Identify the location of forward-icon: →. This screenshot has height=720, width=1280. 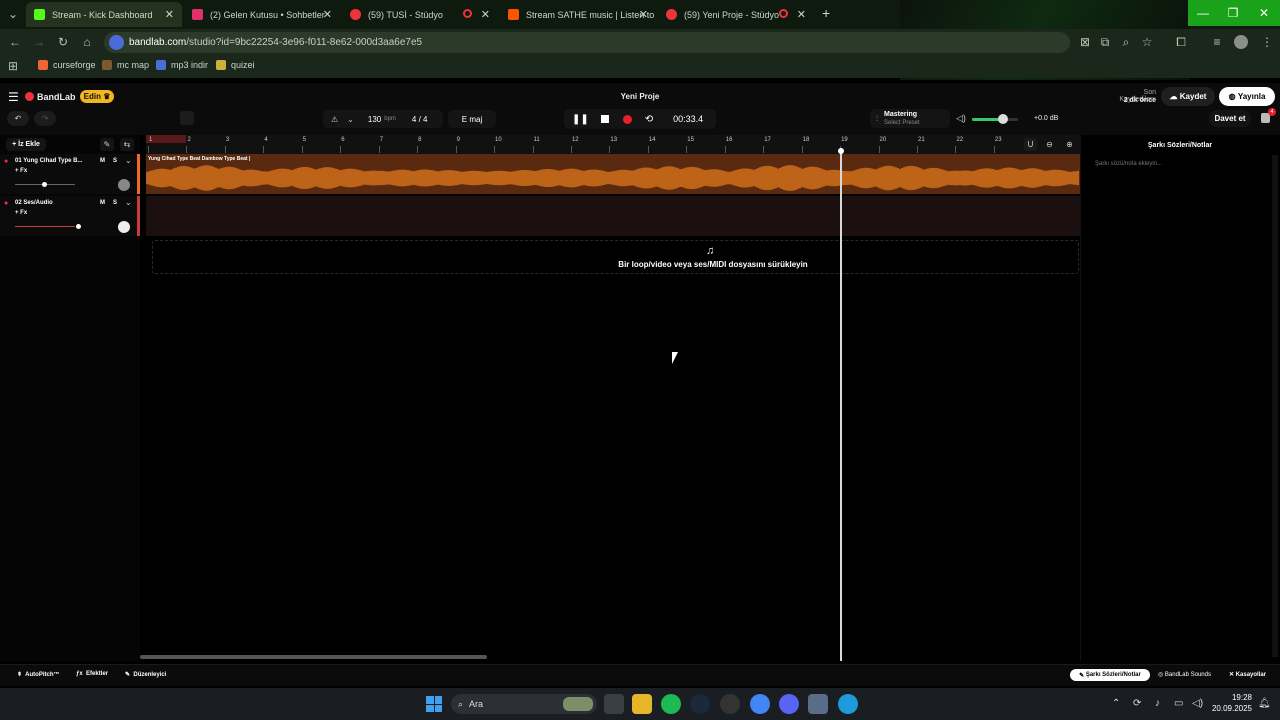
(39, 42).